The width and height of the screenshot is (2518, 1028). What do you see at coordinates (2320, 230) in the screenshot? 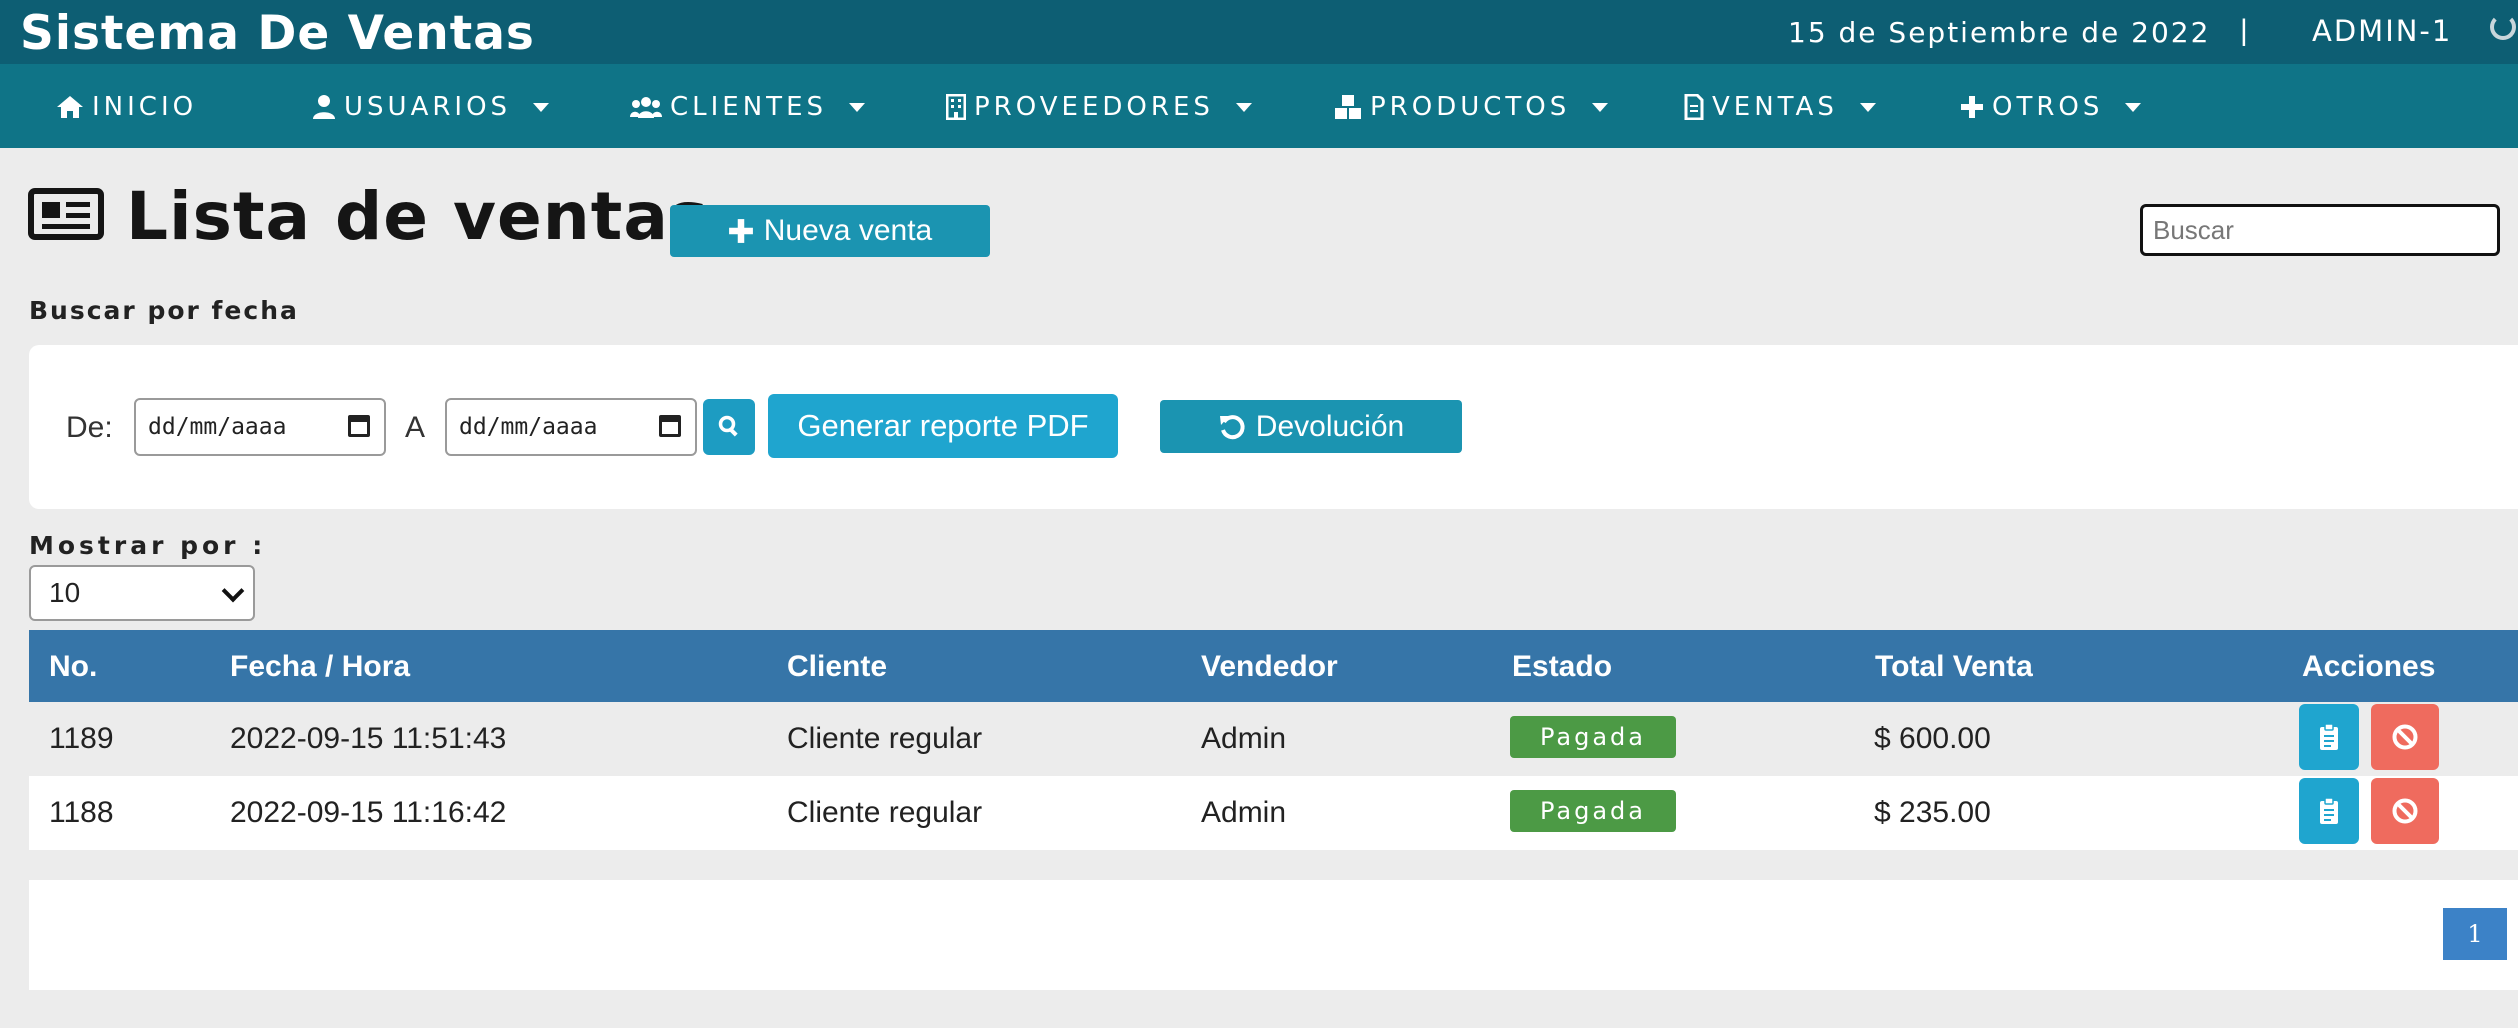
I see `search-input` at bounding box center [2320, 230].